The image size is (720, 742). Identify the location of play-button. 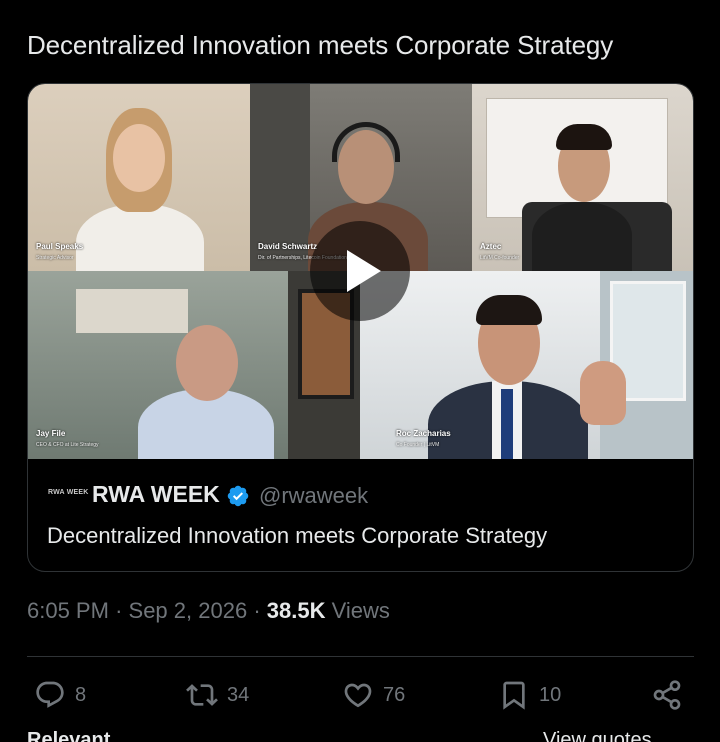
(360, 271).